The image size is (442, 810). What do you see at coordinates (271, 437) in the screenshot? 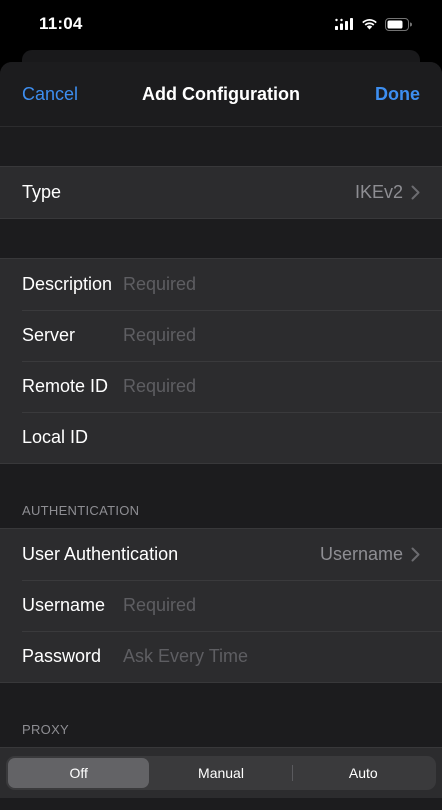
I see `local-id-input` at bounding box center [271, 437].